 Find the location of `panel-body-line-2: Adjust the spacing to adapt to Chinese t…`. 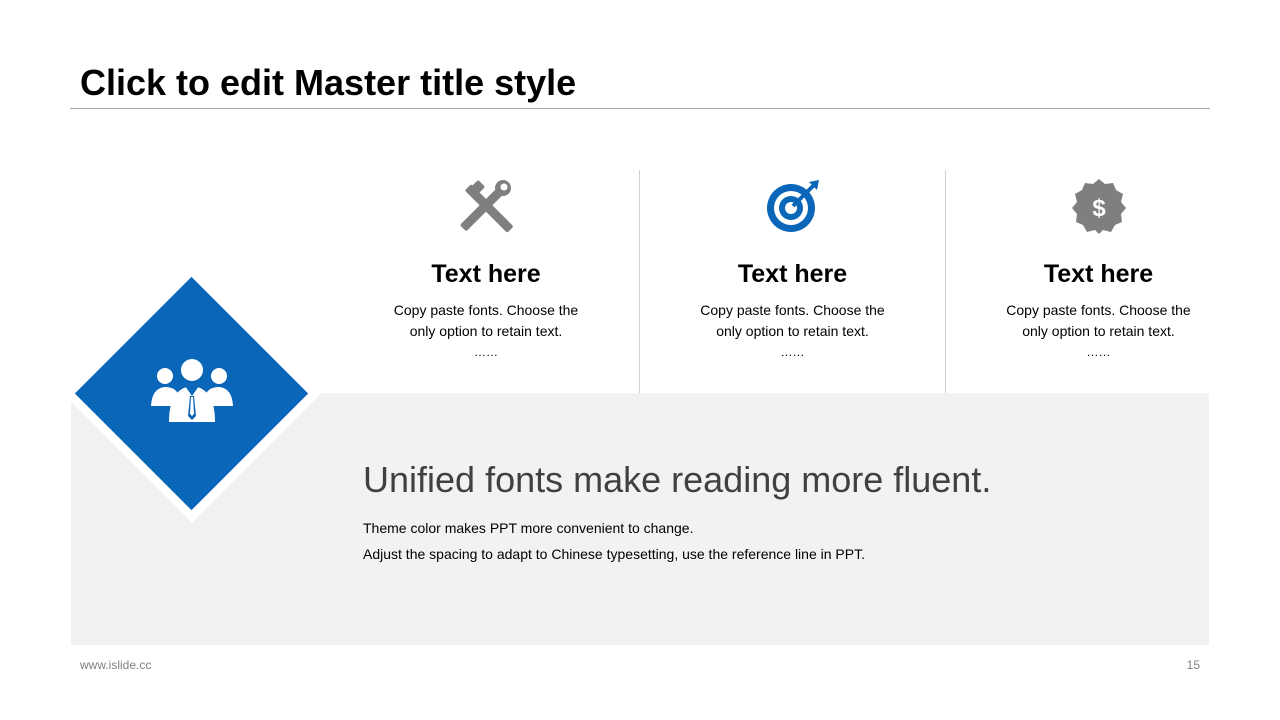

panel-body-line-2: Adjust the spacing to adapt to Chinese t… is located at coordinates (614, 554).